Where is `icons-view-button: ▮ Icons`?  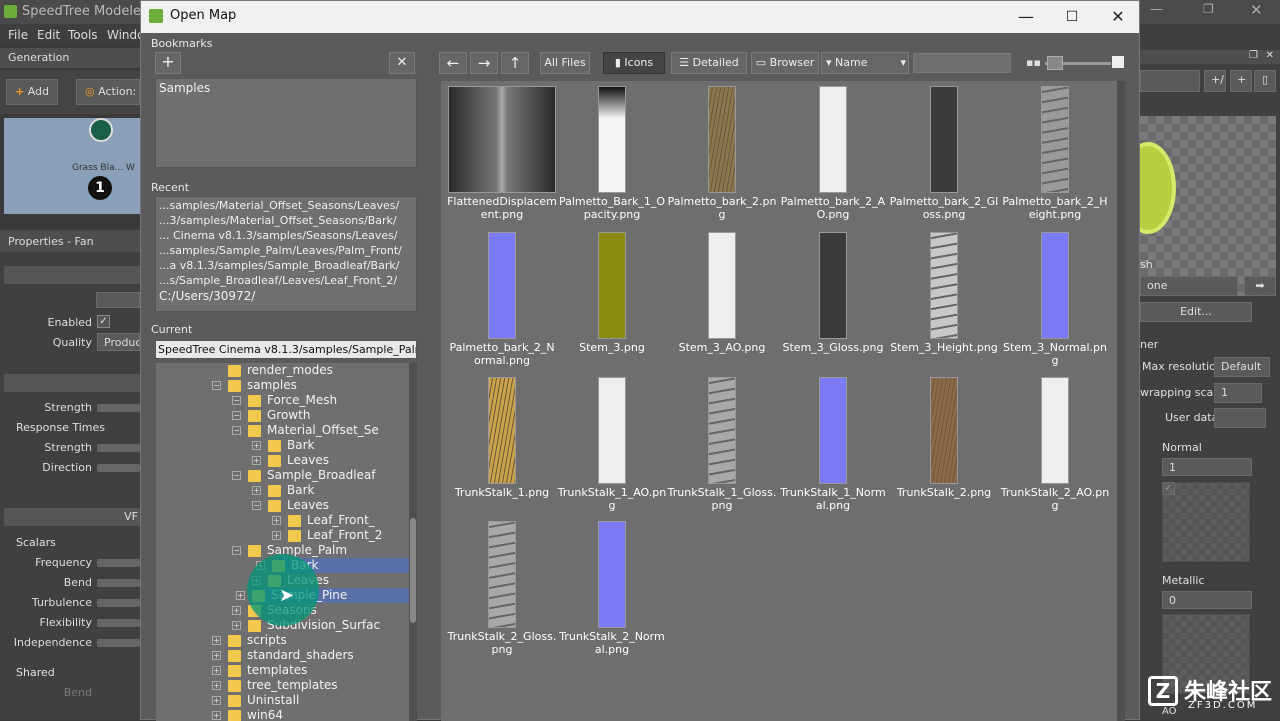 icons-view-button: ▮ Icons is located at coordinates (634, 63).